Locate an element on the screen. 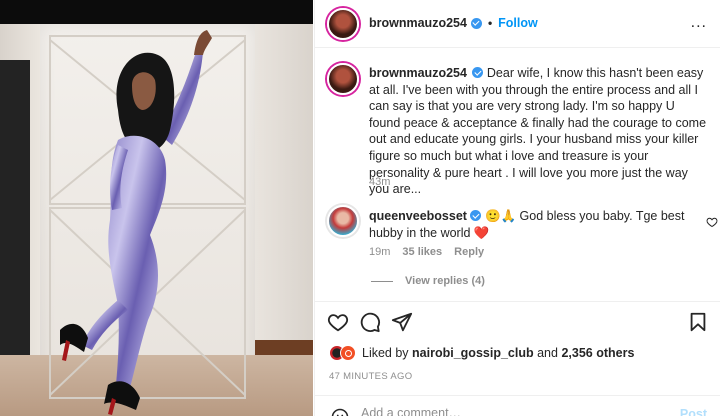 The height and width of the screenshot is (416, 720). author-line: brownmauzo254 • Follow is located at coordinates (453, 23).